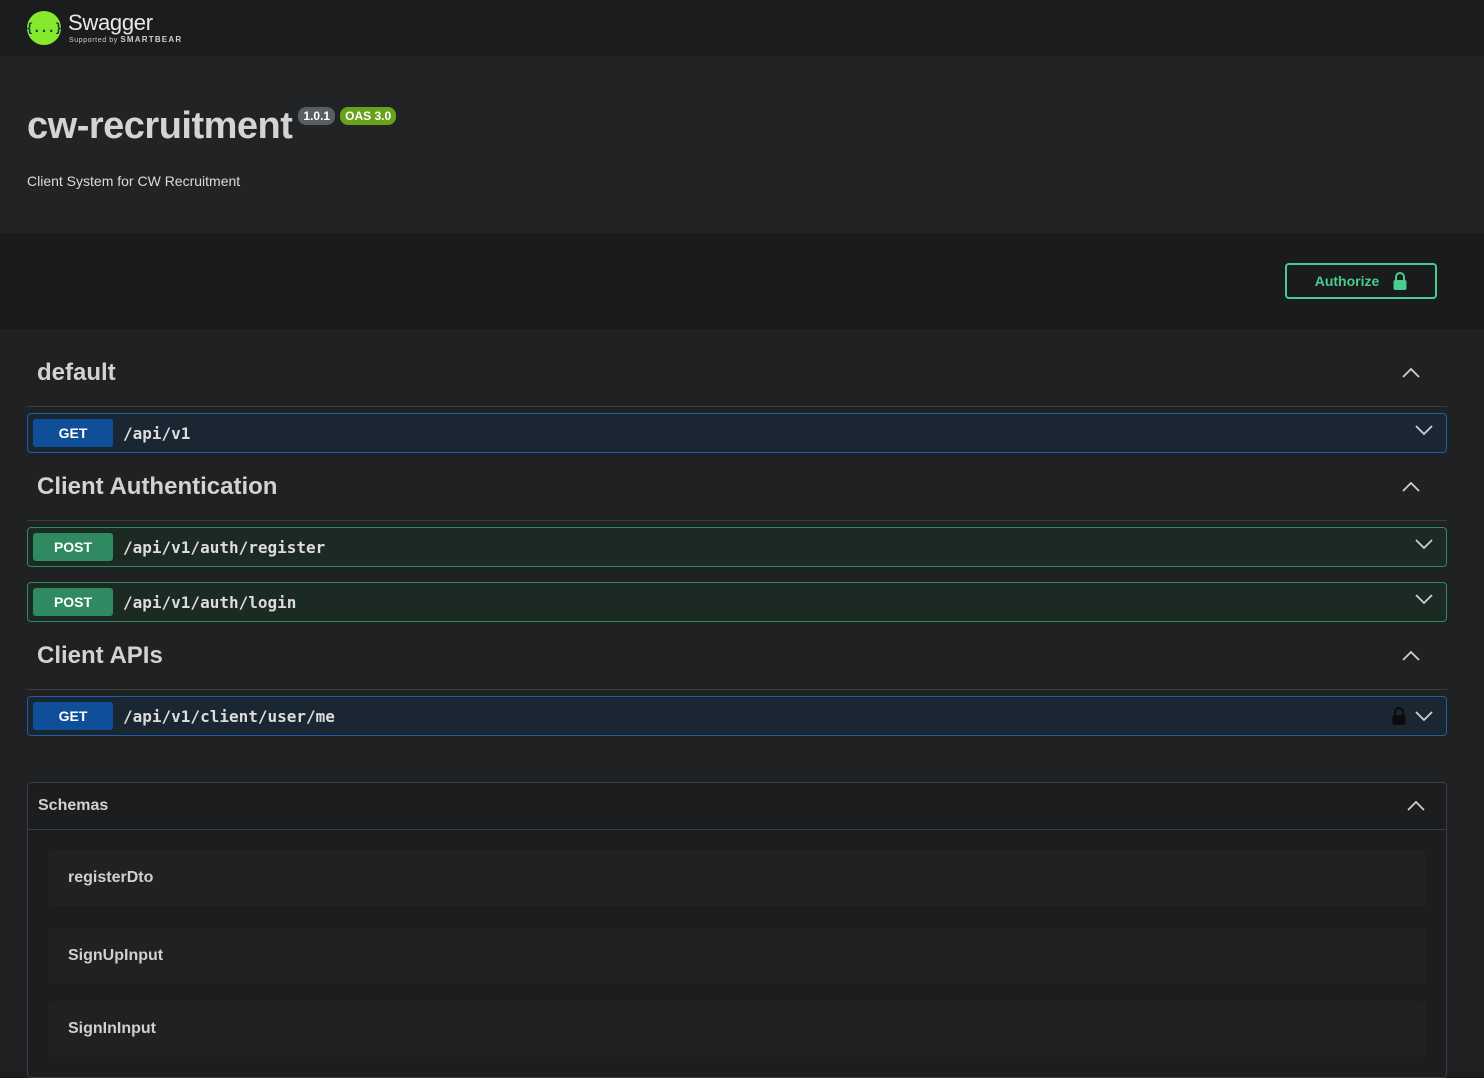 The image size is (1484, 1078). What do you see at coordinates (742, 126) in the screenshot?
I see `title-row: cw-recruitment 1.0.1 OAS 3.0` at bounding box center [742, 126].